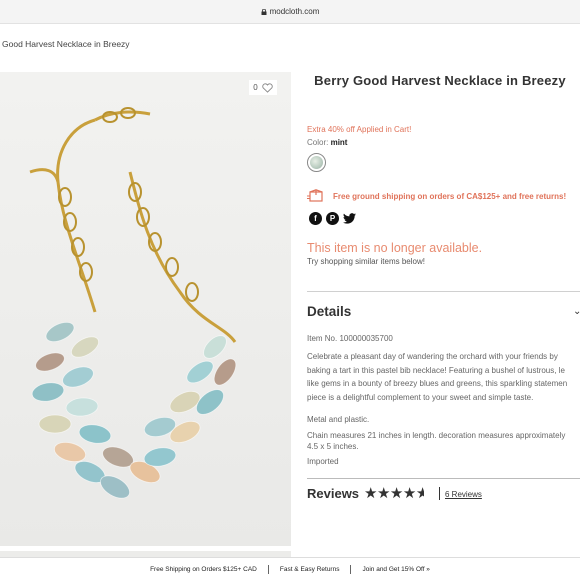 This screenshot has width=580, height=580. Describe the element at coordinates (333, 446) in the screenshot. I see `dimensions-line: 4.5 x 5 inches.` at that location.